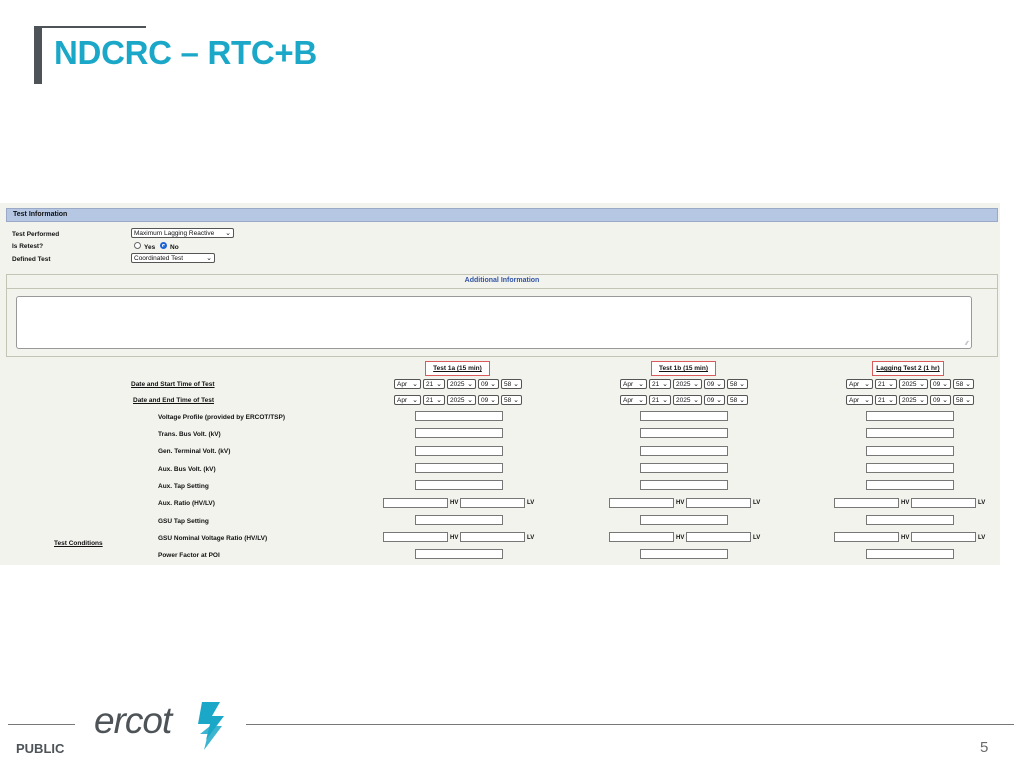 Image resolution: width=1024 pixels, height=768 pixels. I want to click on lagging-2-aux-bus-volt-input, so click(910, 468).